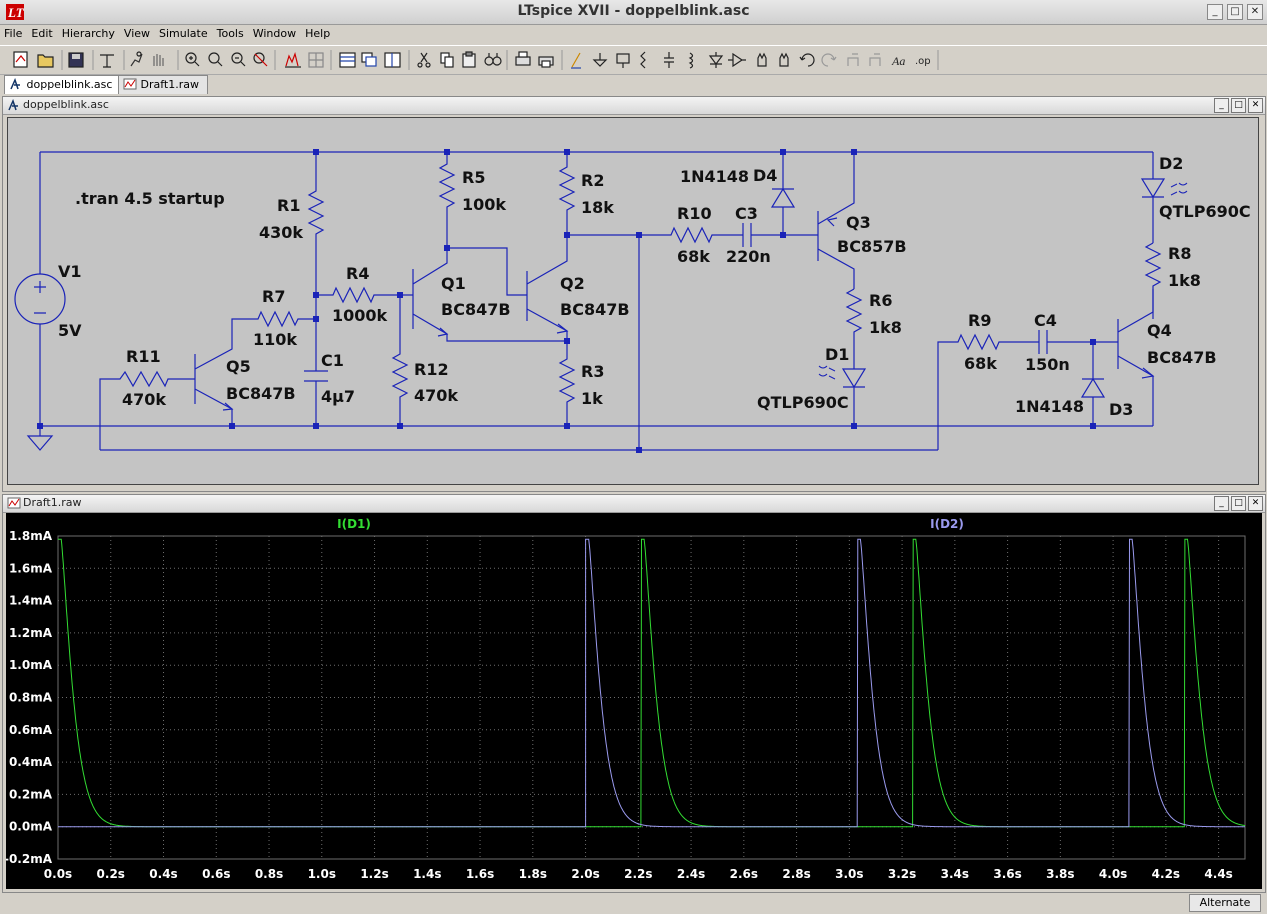 The image size is (1267, 914). What do you see at coordinates (184, 32) in the screenshot?
I see `menu-simulate: Simulate` at bounding box center [184, 32].